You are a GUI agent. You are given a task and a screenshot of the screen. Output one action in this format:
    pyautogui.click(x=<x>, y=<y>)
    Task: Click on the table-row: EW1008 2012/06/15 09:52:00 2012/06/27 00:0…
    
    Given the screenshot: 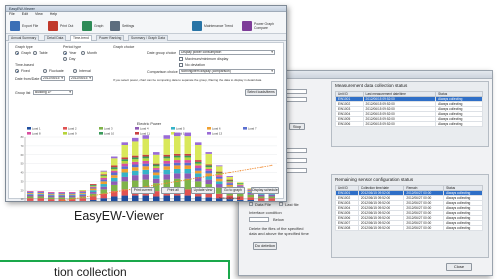 What is the action you would take?
    pyautogui.click(x=409, y=228)
    